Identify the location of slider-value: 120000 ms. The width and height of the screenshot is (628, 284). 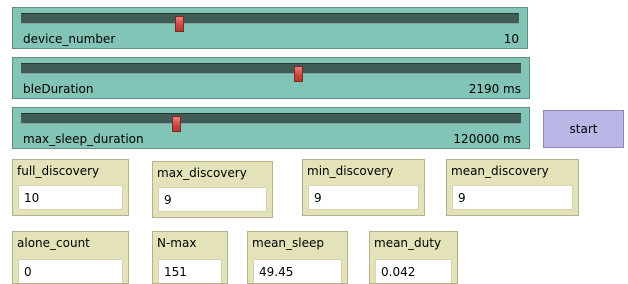
(487, 139).